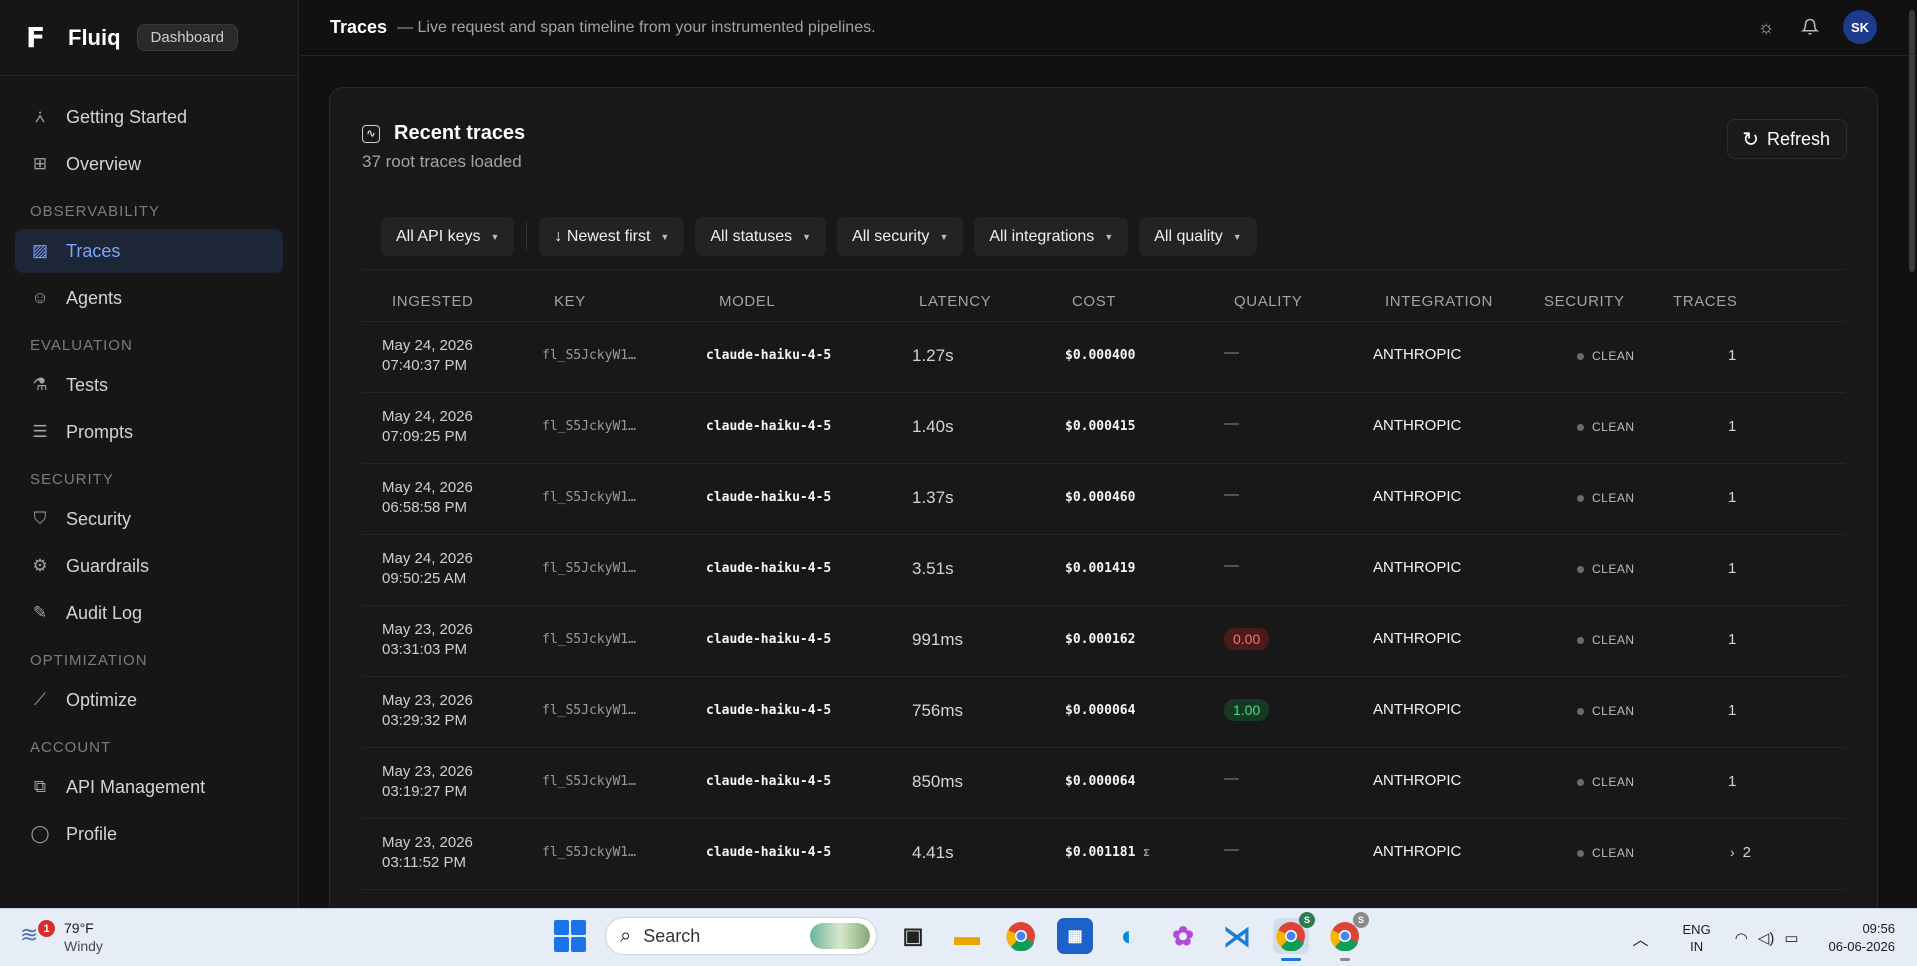 The width and height of the screenshot is (1917, 966). Describe the element at coordinates (40, 518) in the screenshot. I see `shield-icon: ⛉` at that location.